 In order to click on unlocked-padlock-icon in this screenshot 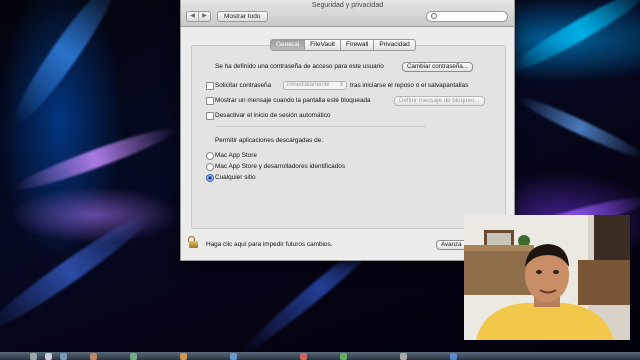, I will do `click(193, 242)`.